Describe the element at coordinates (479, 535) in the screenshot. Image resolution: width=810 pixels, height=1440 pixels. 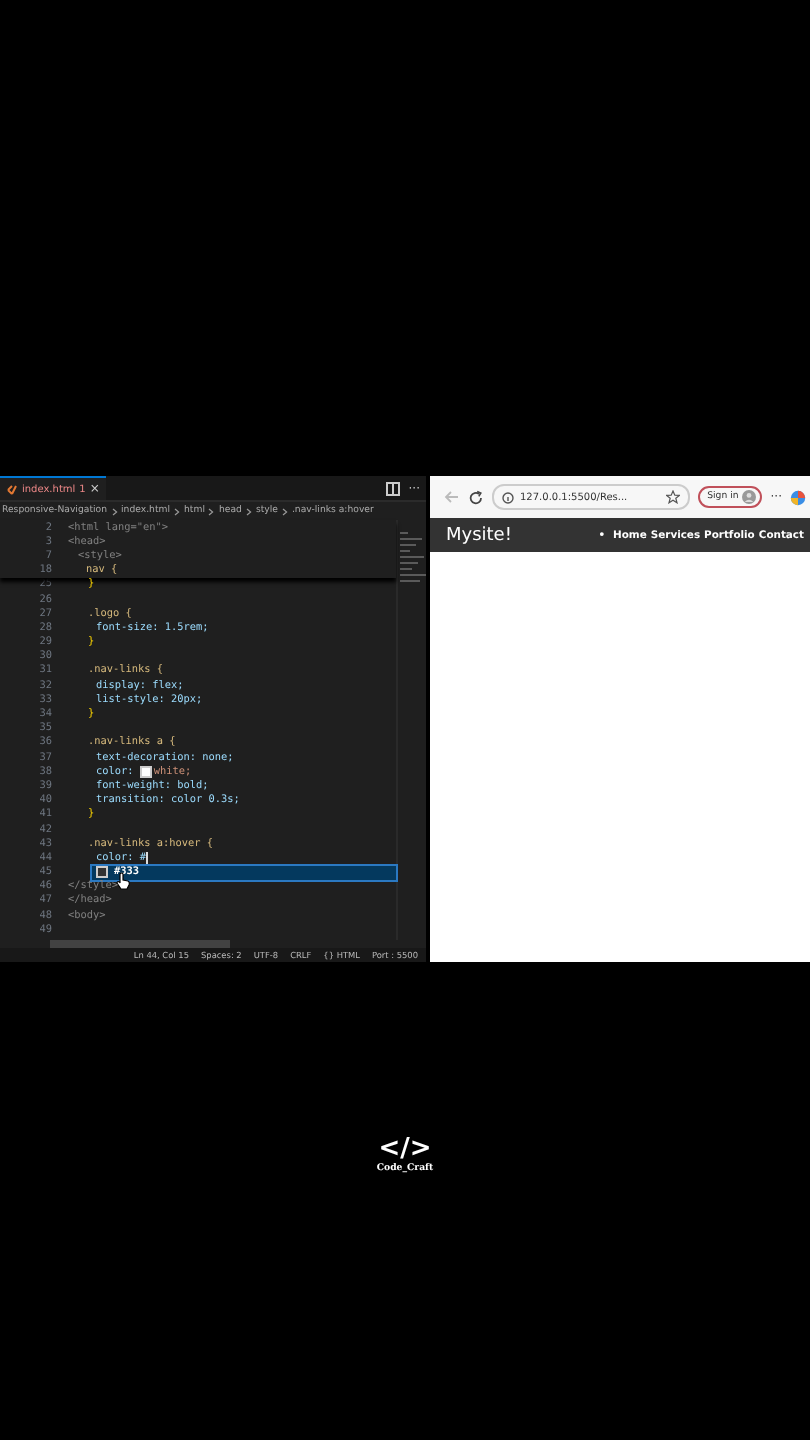
I see `site-logo: Mysite!` at that location.